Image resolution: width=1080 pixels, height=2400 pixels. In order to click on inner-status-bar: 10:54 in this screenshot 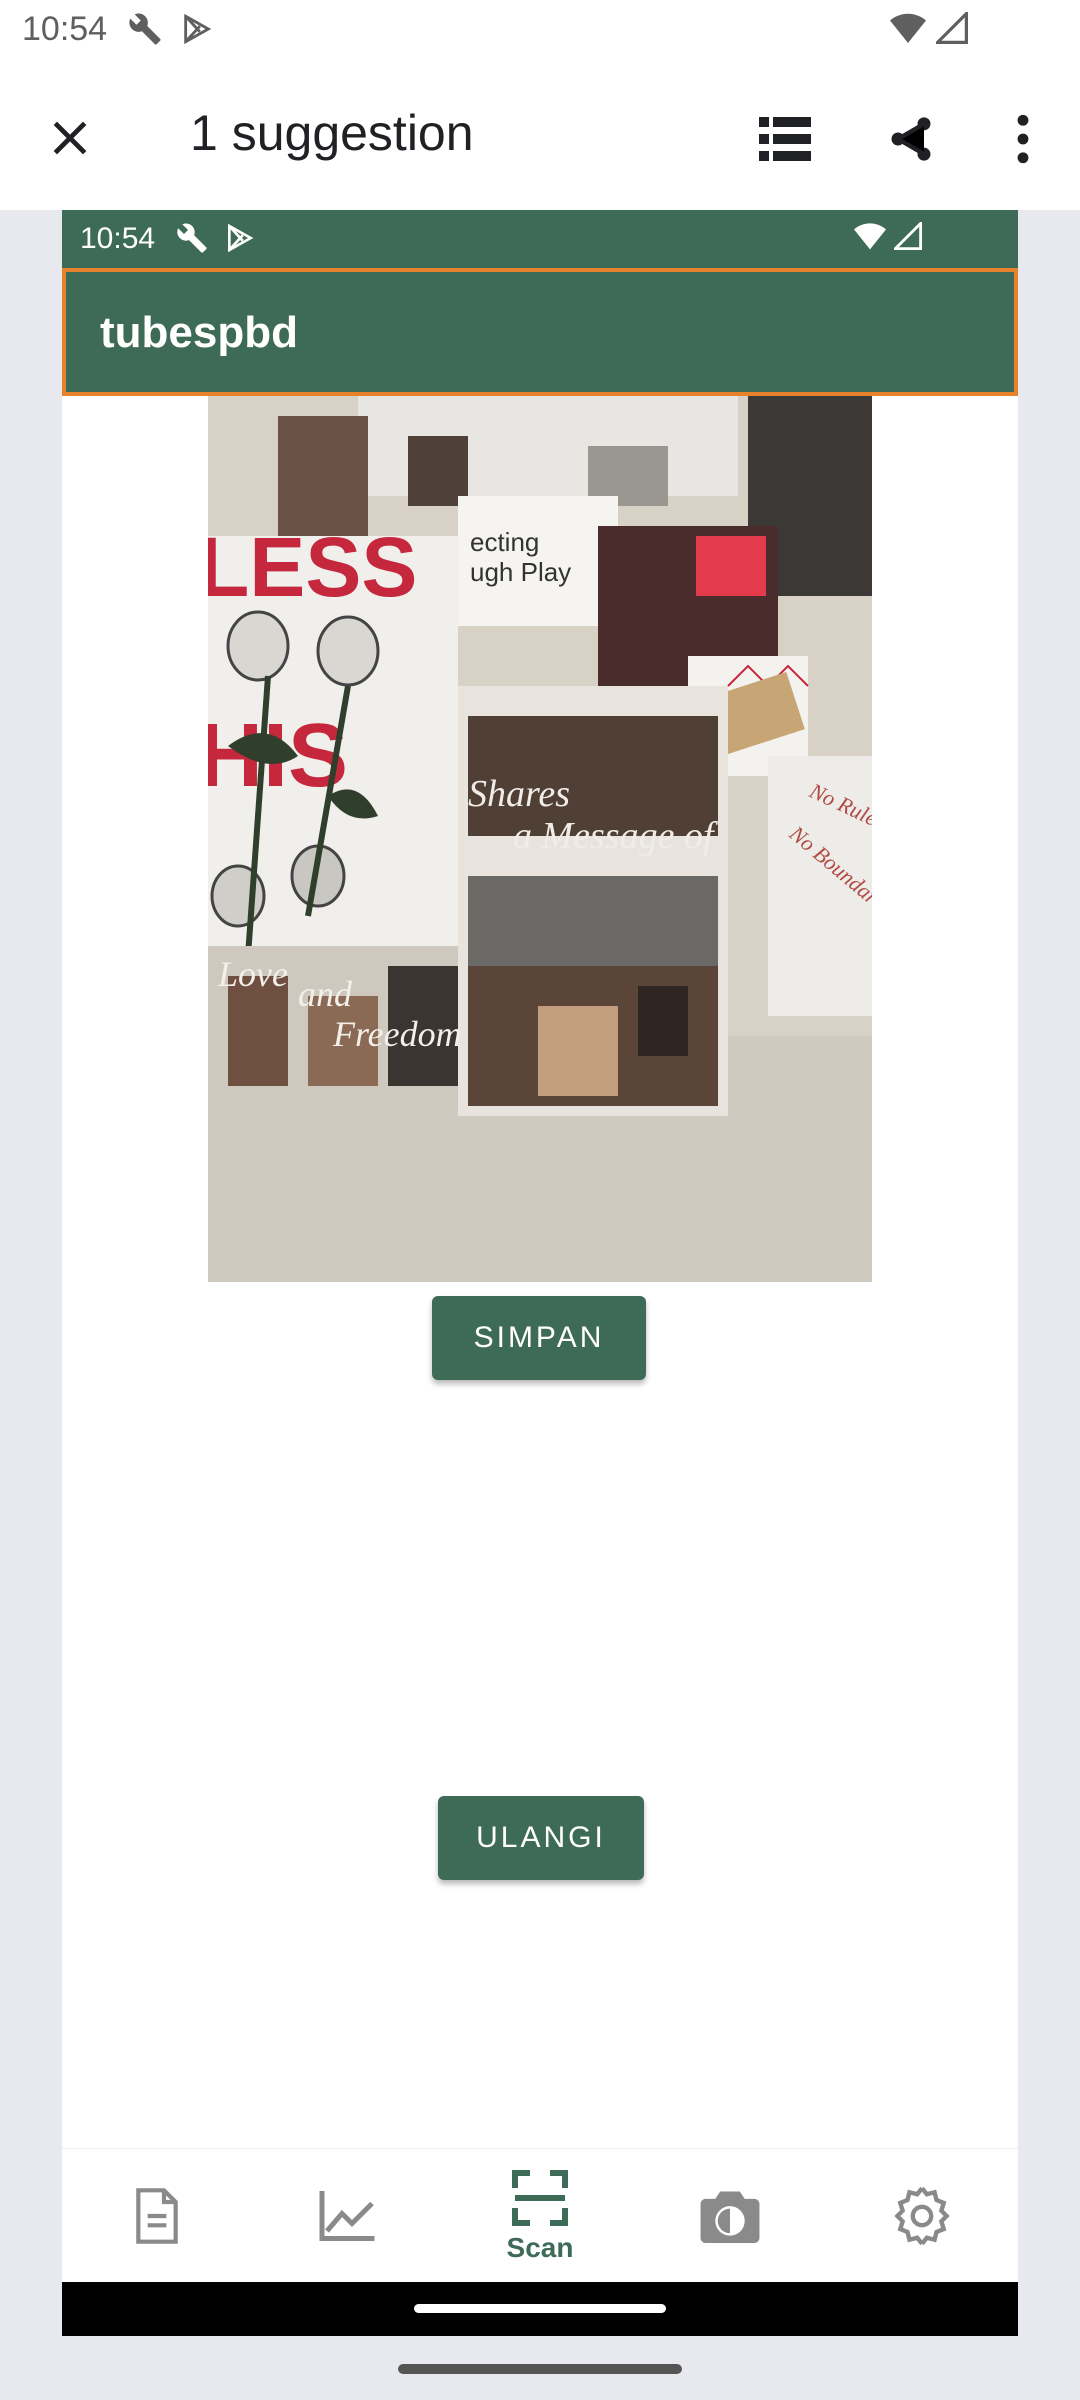, I will do `click(540, 239)`.